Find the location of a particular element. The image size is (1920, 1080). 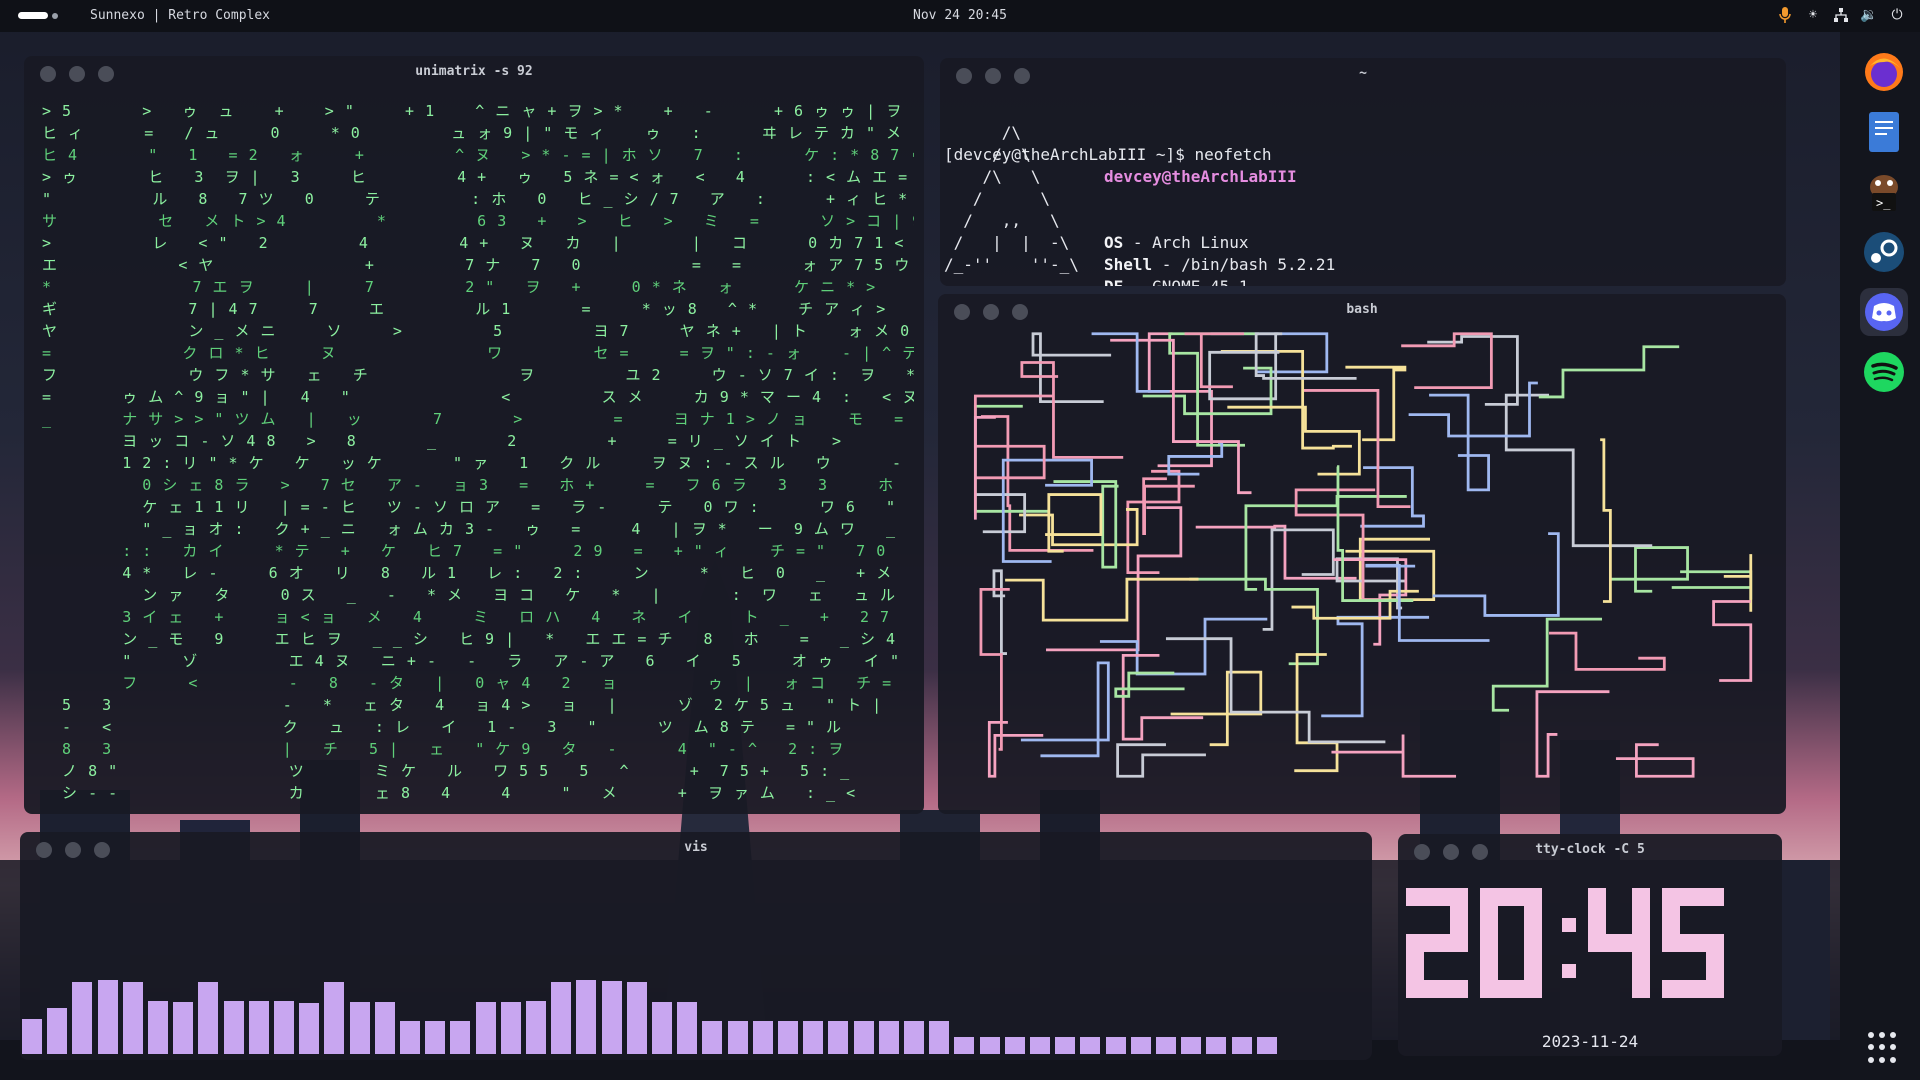

matrix-row: 3 イ ェ + ョ < ョ メ 4 ミ ロ ハ 4 ネ イ ト _ + 2 7 is located at coordinates (466, 617).